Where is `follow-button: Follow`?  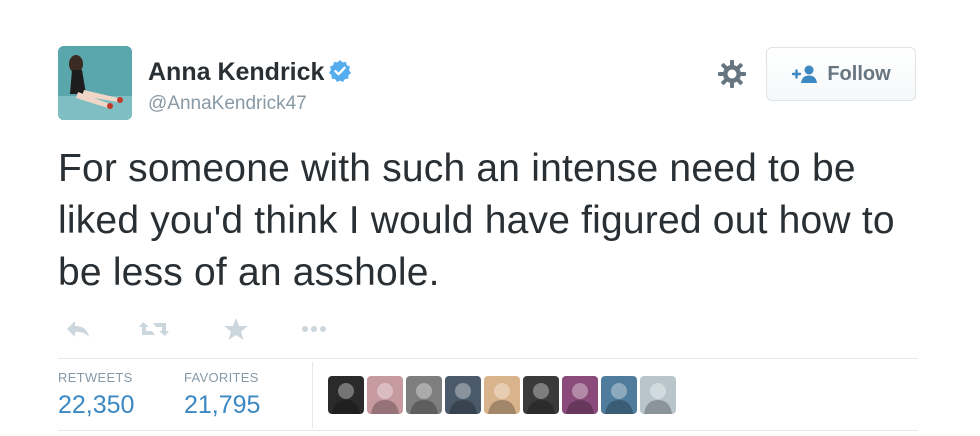
follow-button: Follow is located at coordinates (841, 74).